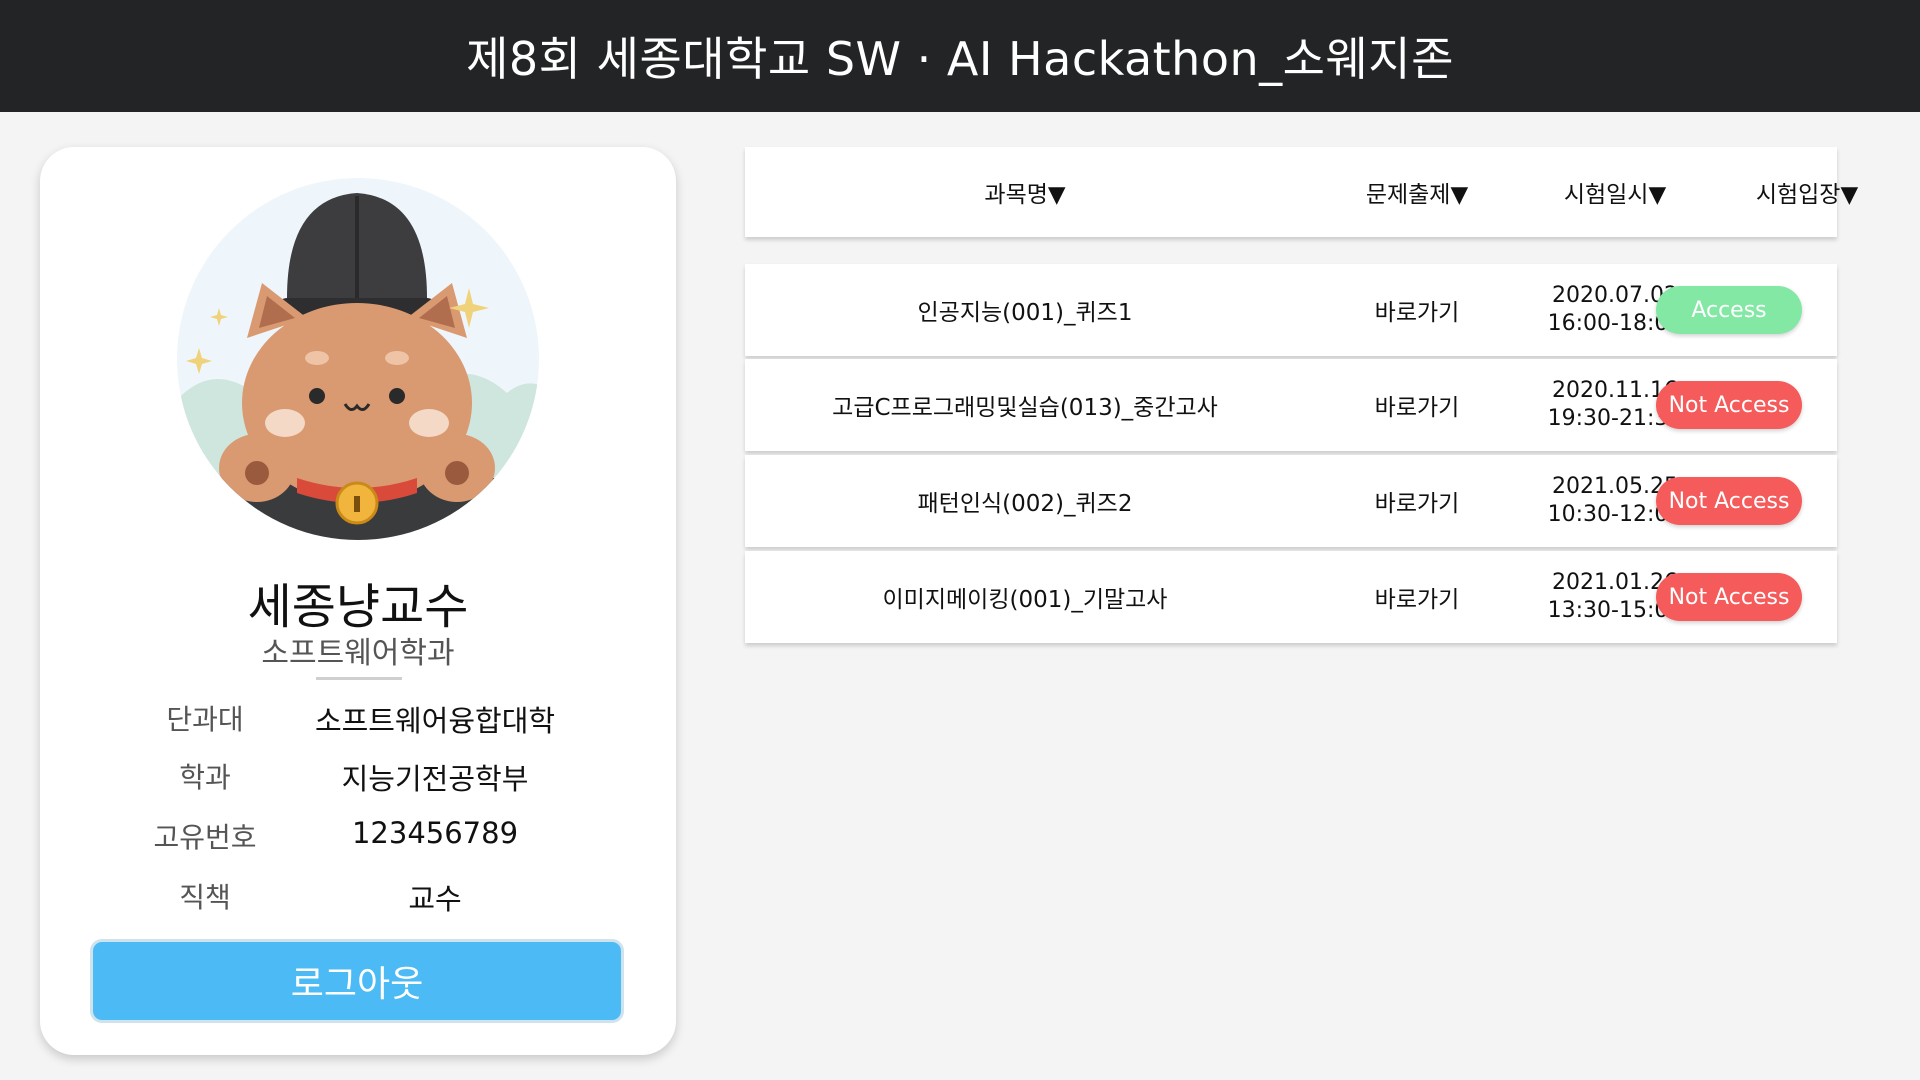 The image size is (1920, 1080). Describe the element at coordinates (1729, 310) in the screenshot. I see `access-button: Access` at that location.